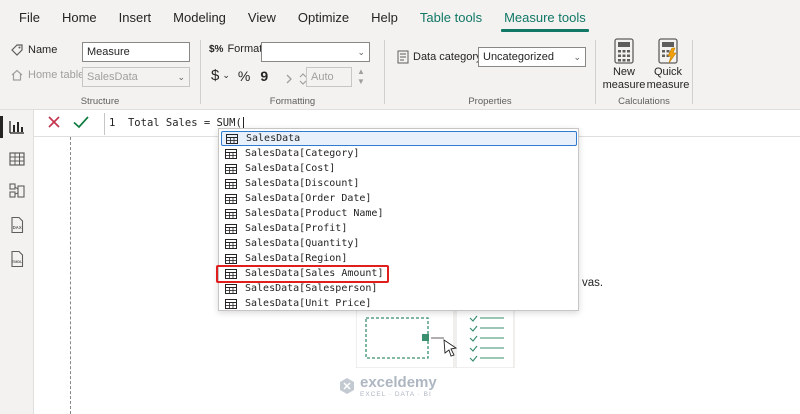  What do you see at coordinates (16, 127) in the screenshot?
I see `bar-chart-icon` at bounding box center [16, 127].